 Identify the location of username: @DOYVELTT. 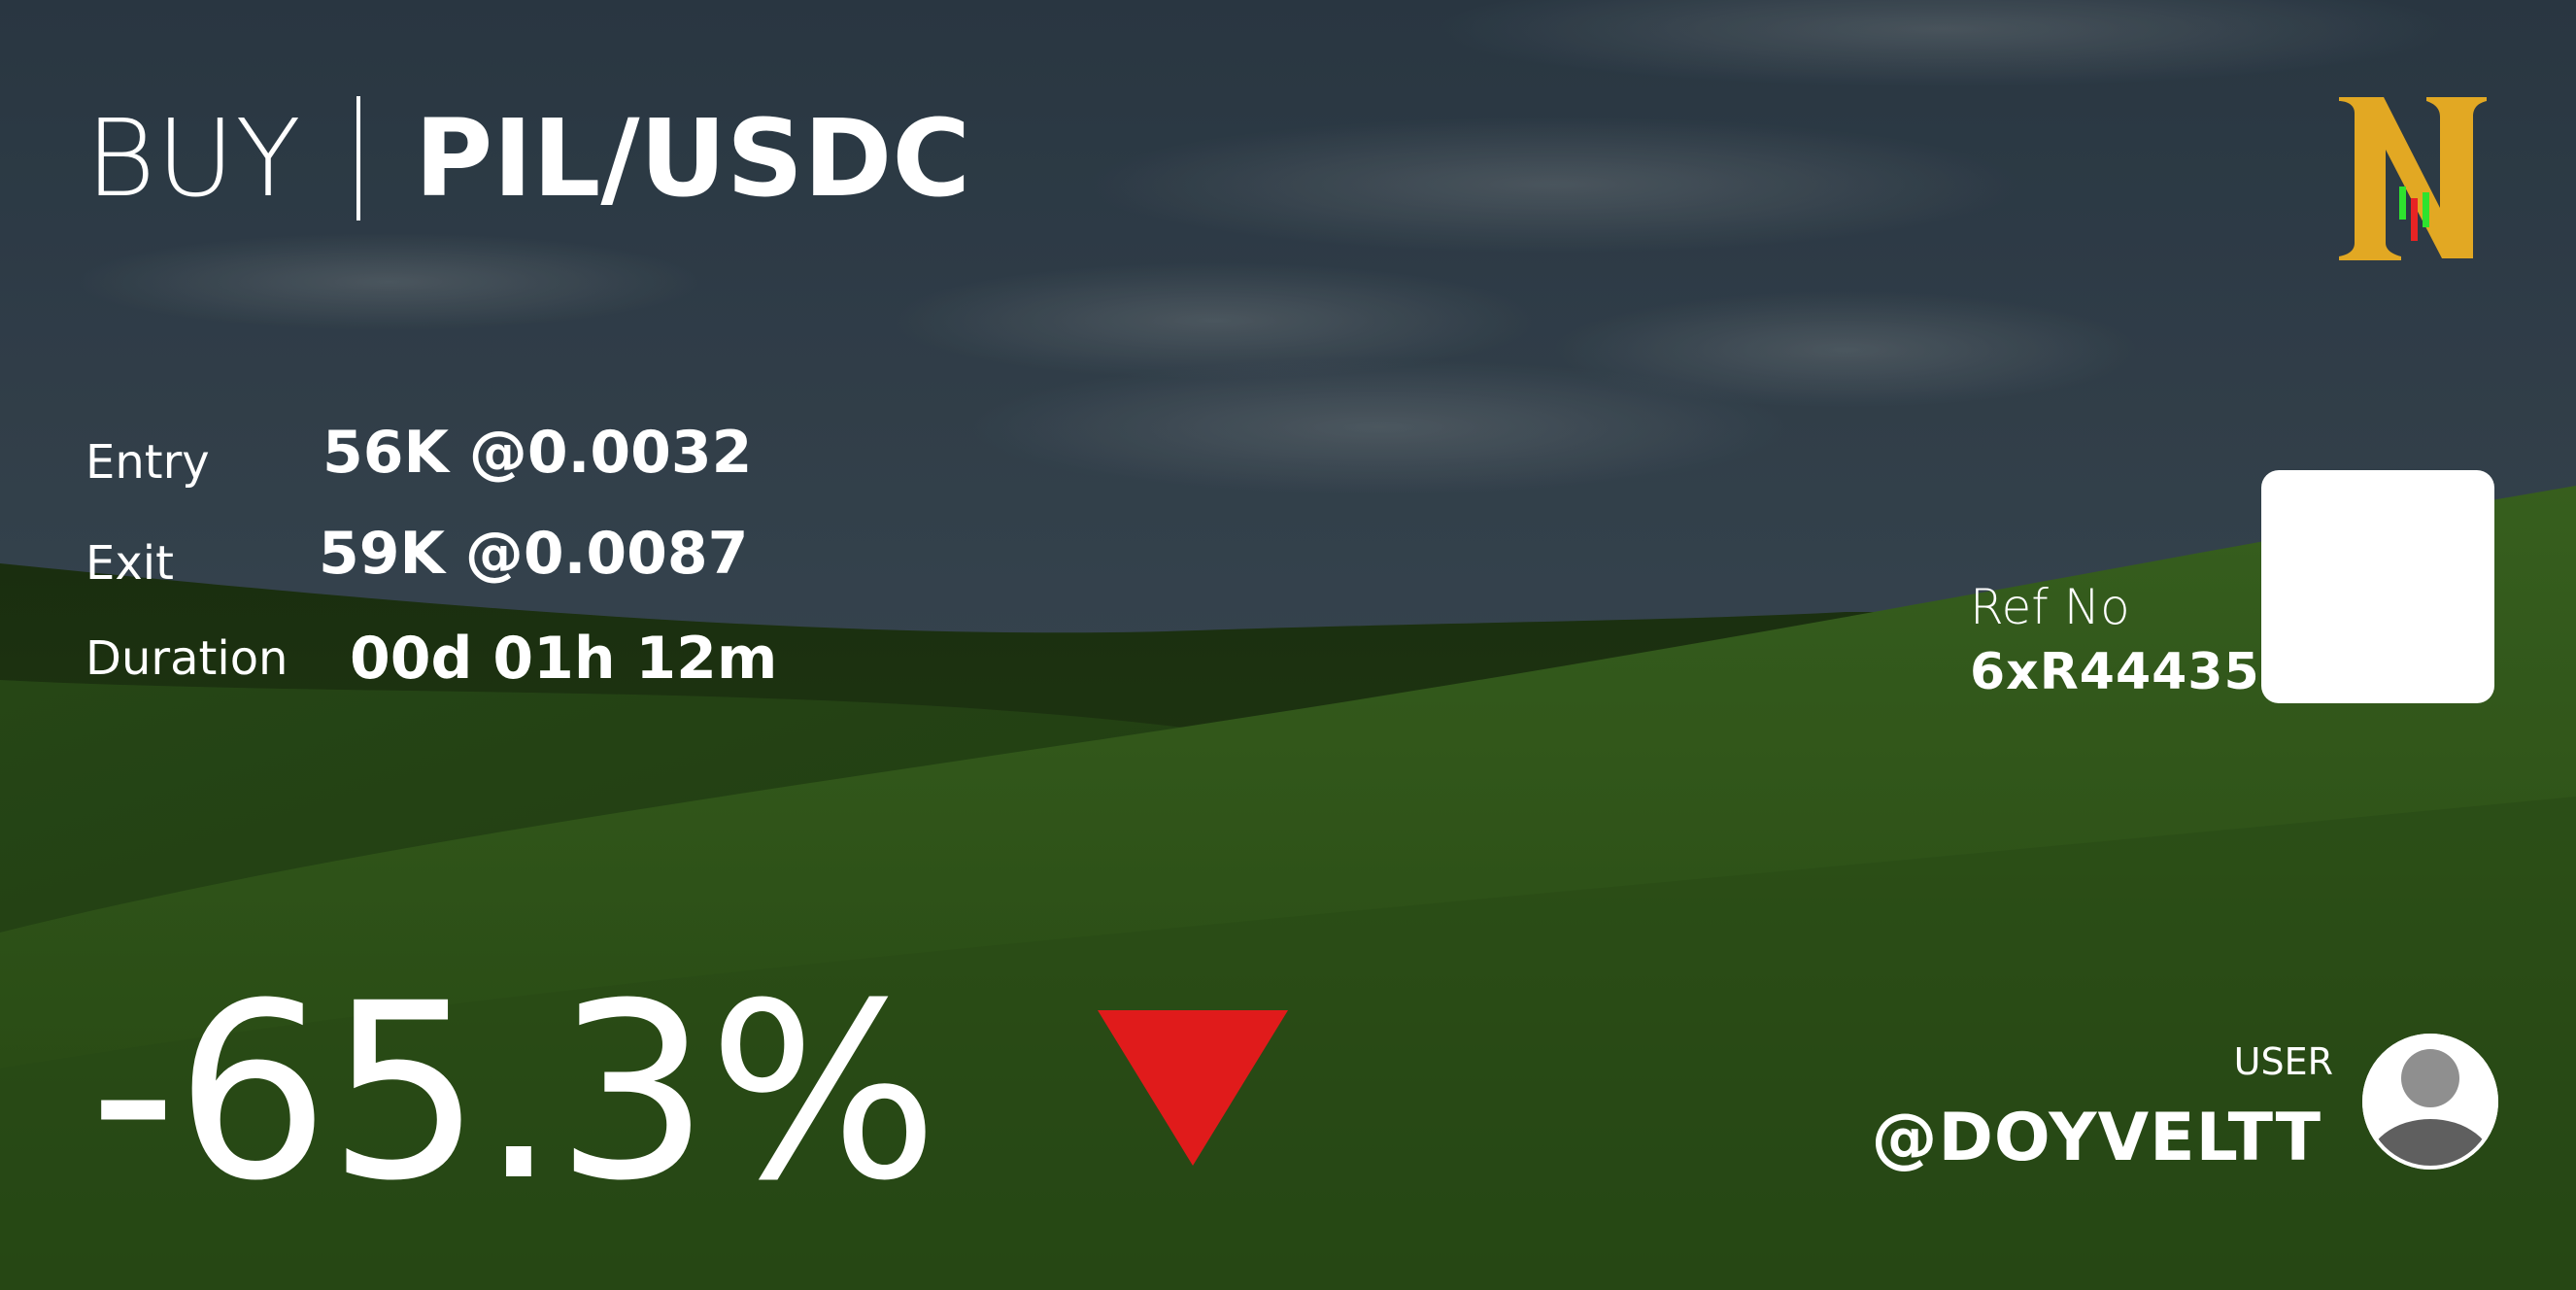
(2096, 1138).